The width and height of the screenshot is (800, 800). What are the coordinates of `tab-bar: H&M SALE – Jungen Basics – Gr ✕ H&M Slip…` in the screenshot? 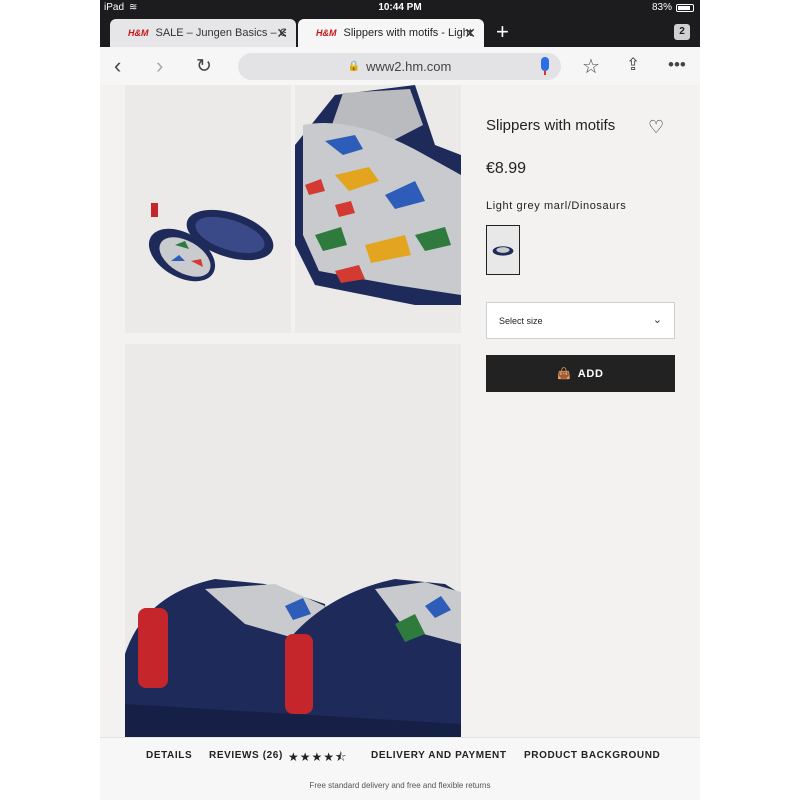 It's located at (400, 32).